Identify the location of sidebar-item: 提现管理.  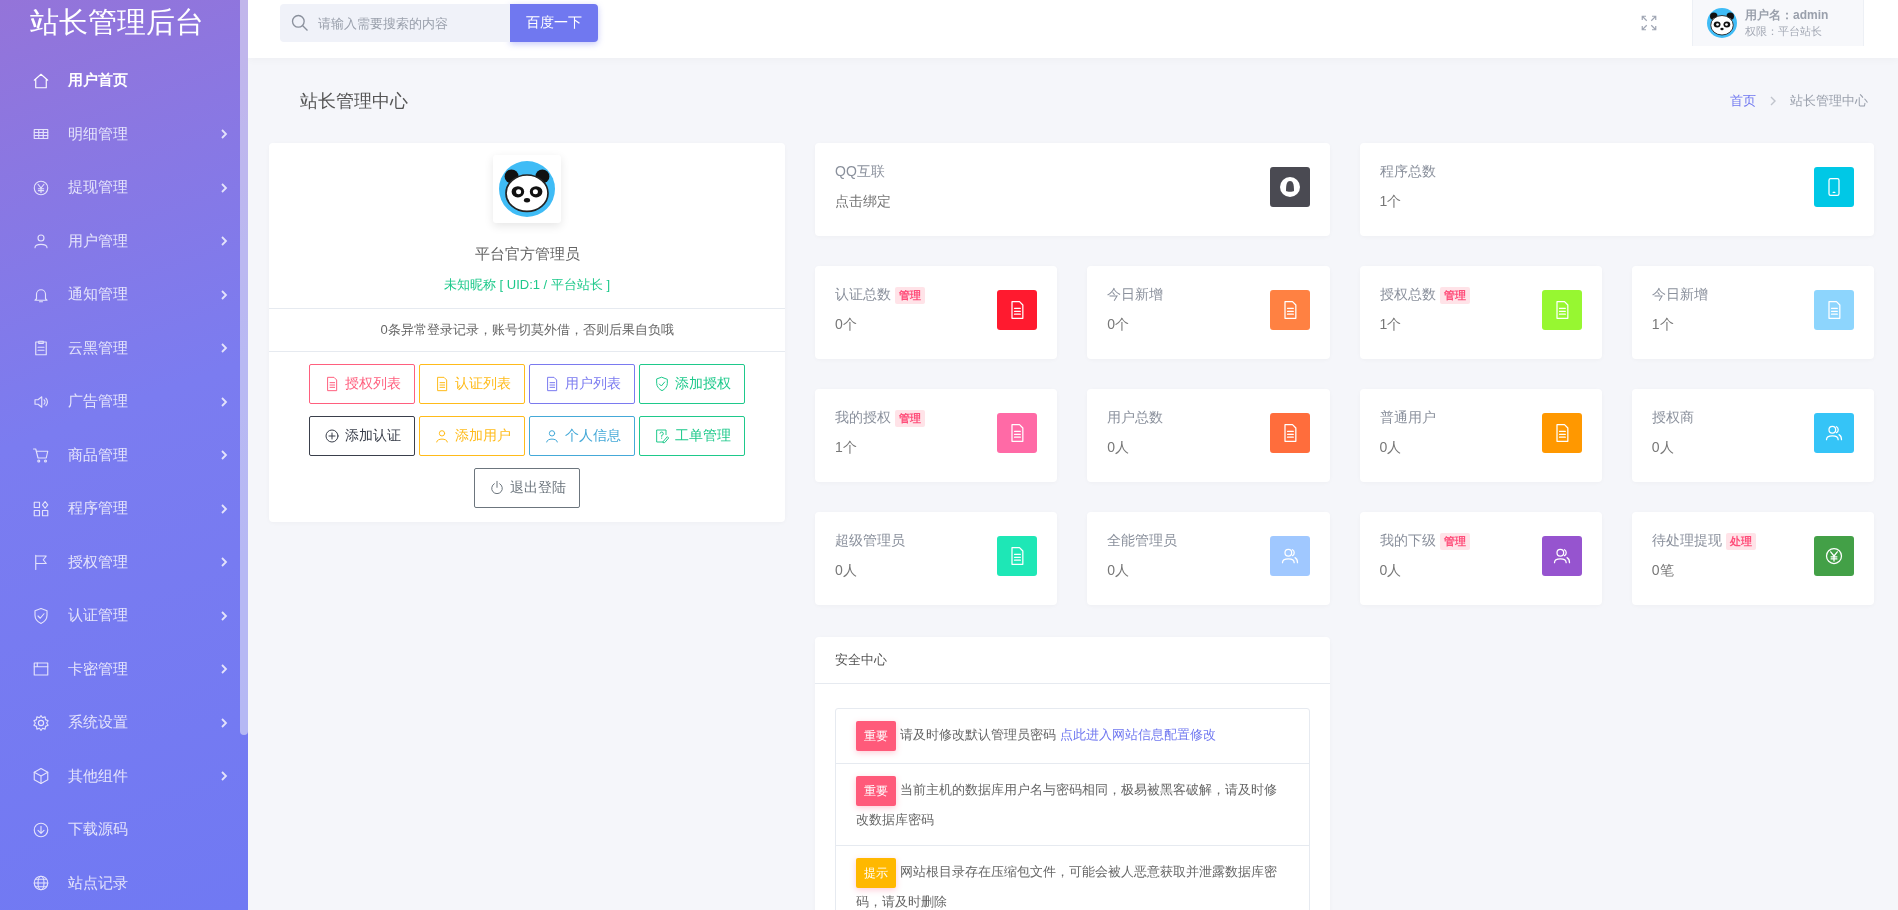
(124, 188).